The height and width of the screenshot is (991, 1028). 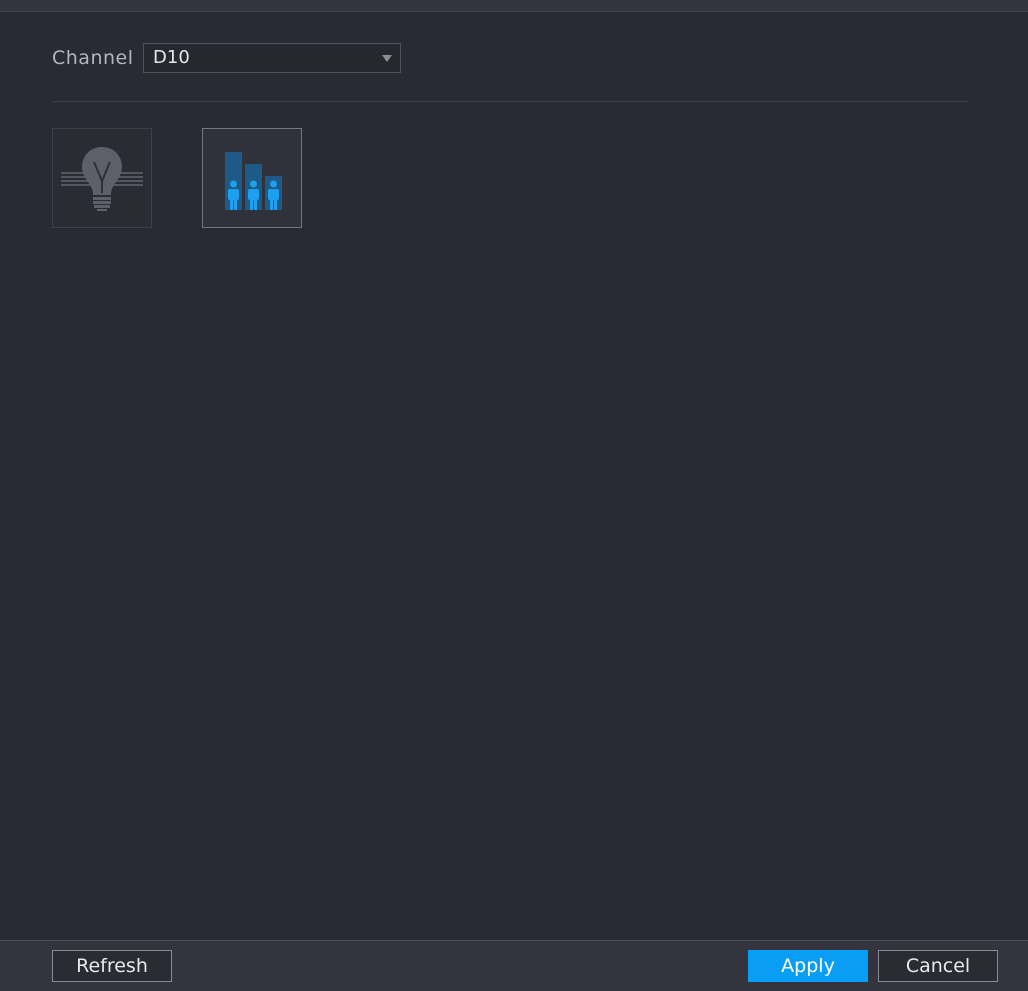 I want to click on channel-label: Channel, so click(x=93, y=58).